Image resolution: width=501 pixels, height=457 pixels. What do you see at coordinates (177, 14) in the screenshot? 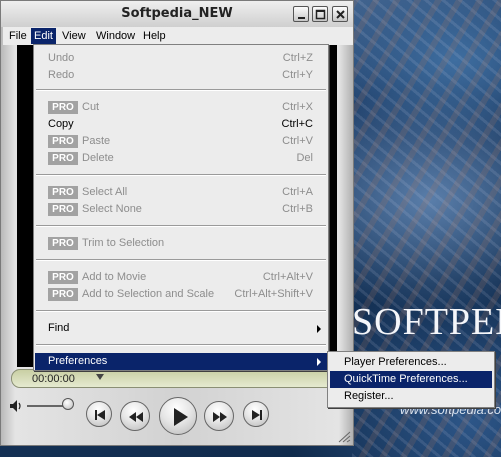
I see `title-bar: Softpedia_NEW` at bounding box center [177, 14].